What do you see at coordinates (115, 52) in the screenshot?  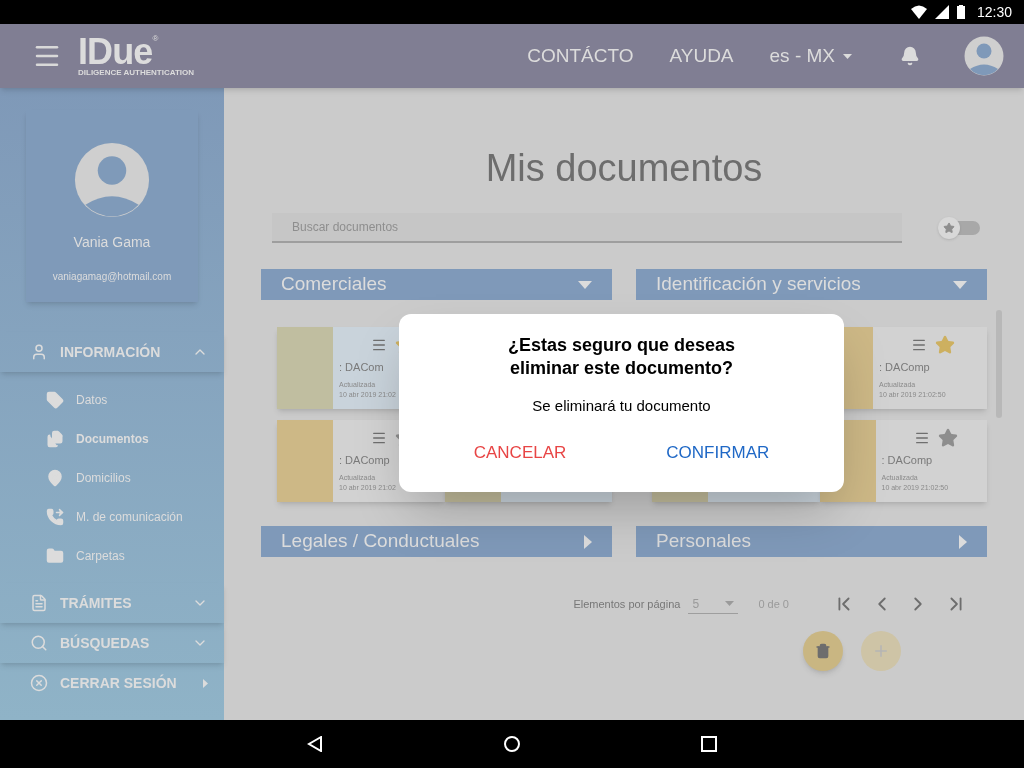 I see `logo-wordmark: IDue` at bounding box center [115, 52].